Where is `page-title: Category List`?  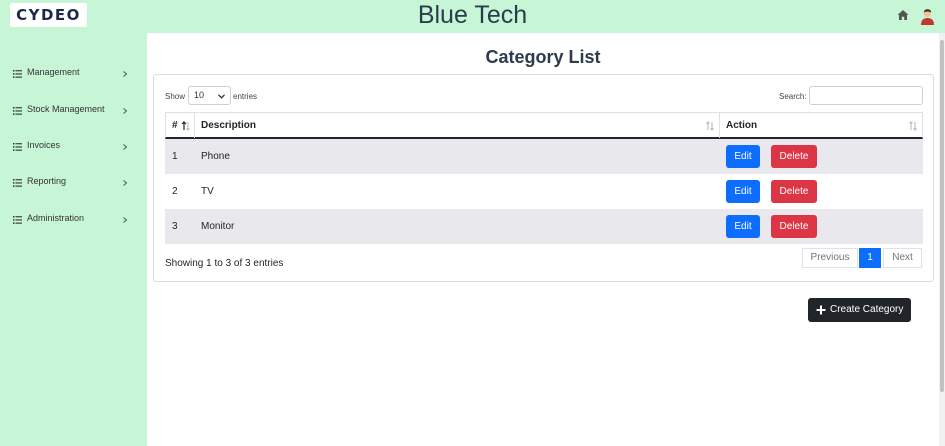
page-title: Category List is located at coordinates (543, 57).